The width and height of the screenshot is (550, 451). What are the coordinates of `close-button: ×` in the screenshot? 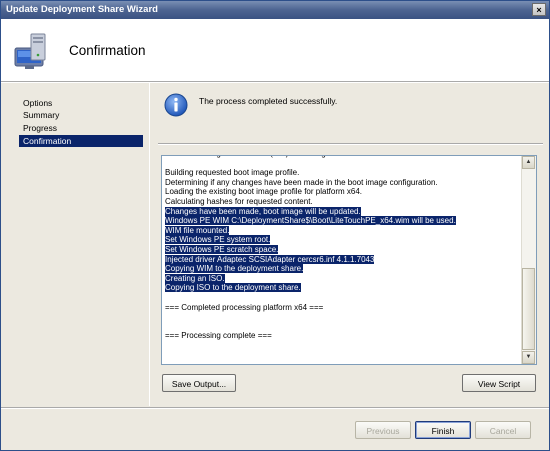 It's located at (539, 9).